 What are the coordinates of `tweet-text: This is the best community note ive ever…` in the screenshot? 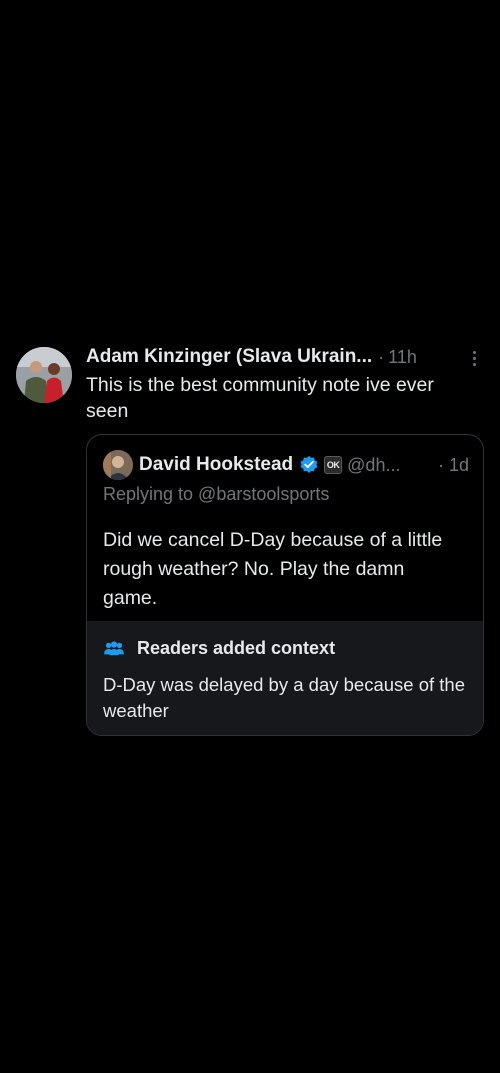 It's located at (260, 398).